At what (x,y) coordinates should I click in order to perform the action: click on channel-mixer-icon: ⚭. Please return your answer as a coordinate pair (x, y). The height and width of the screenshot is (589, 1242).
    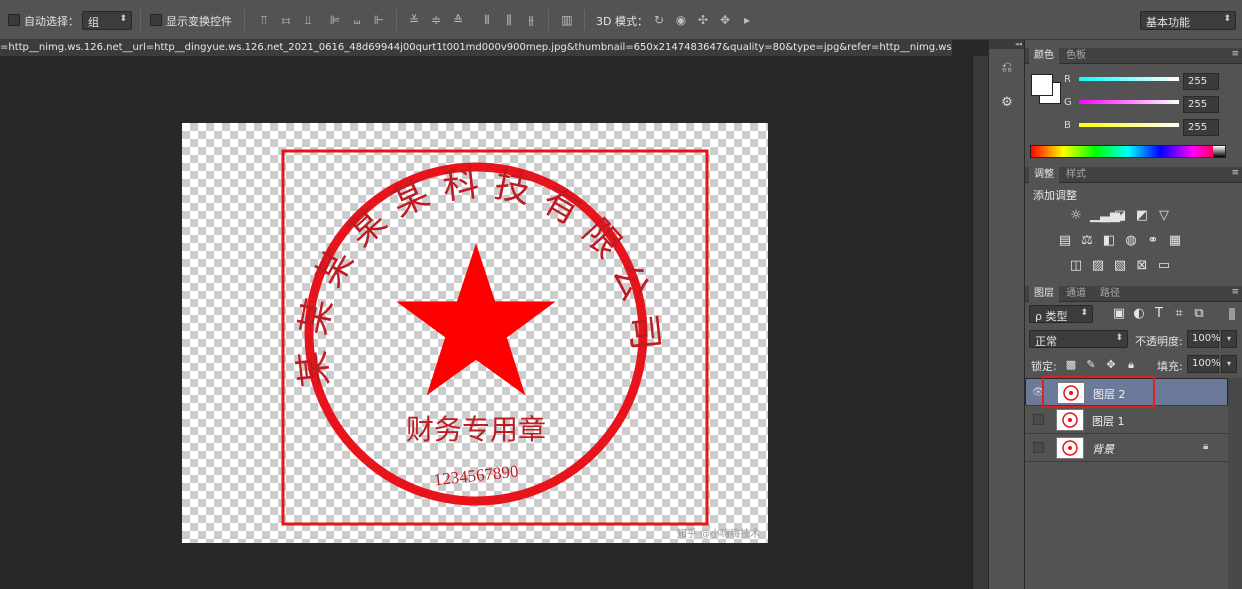
    Looking at the image, I should click on (1153, 241).